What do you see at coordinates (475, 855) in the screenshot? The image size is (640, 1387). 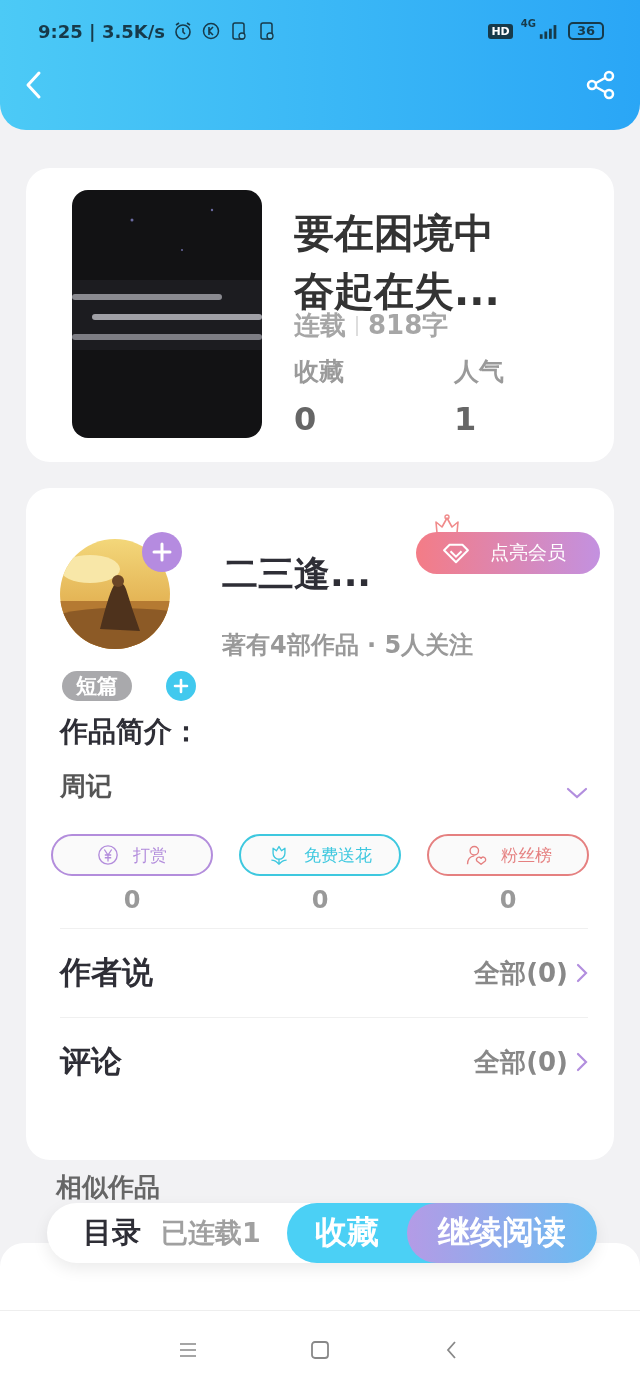 I see `person-heart-icon` at bounding box center [475, 855].